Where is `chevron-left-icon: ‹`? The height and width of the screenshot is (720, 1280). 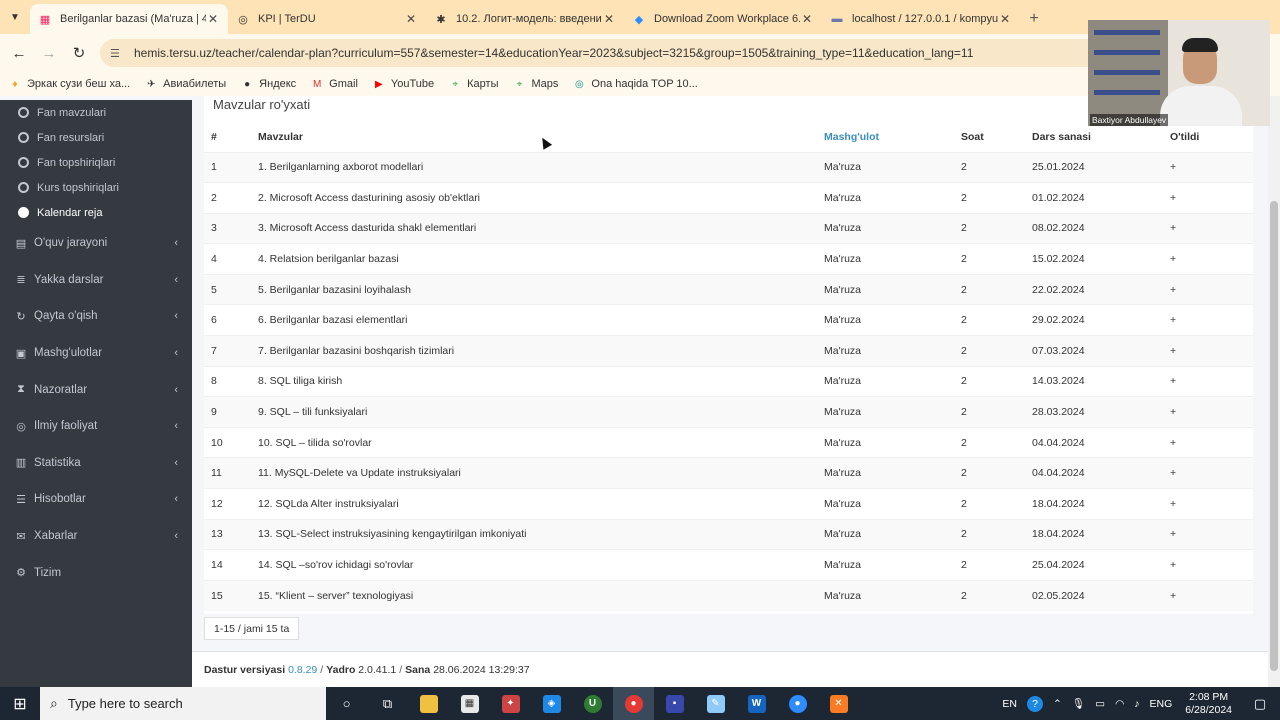
chevron-left-icon: ‹ is located at coordinates (176, 316).